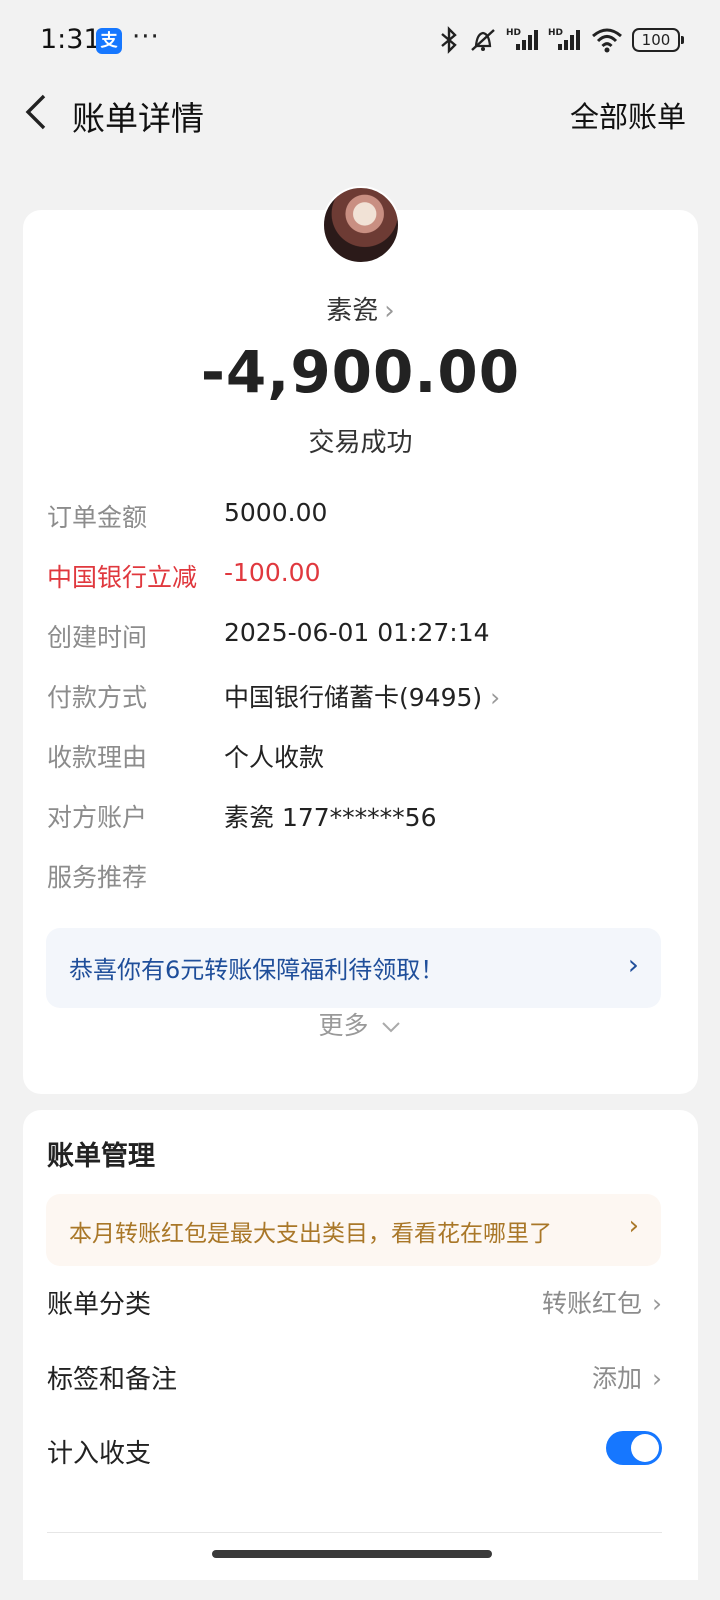  I want to click on payee-link: 素瓷 ›, so click(360, 308).